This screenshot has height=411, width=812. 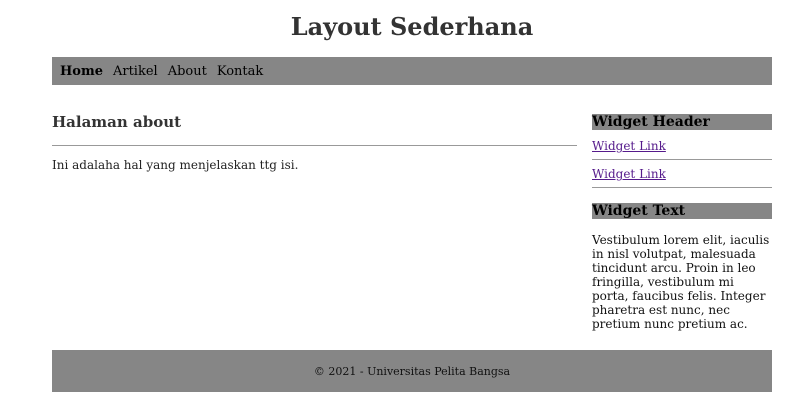 I want to click on footer: © 2021 - Universitas Pelita Bangsa, so click(x=412, y=371).